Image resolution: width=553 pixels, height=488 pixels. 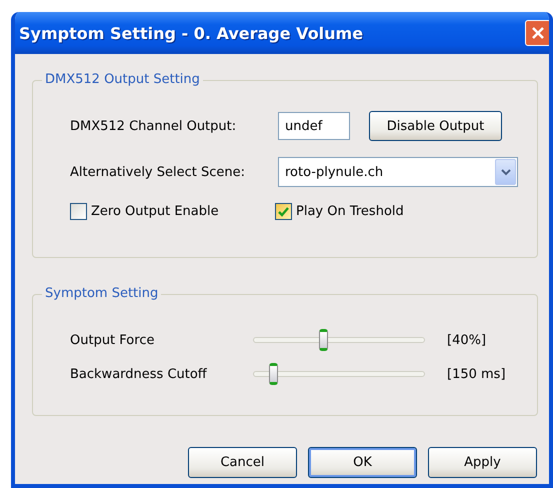 What do you see at coordinates (155, 211) in the screenshot?
I see `checkbox-label: Zero Output Enable` at bounding box center [155, 211].